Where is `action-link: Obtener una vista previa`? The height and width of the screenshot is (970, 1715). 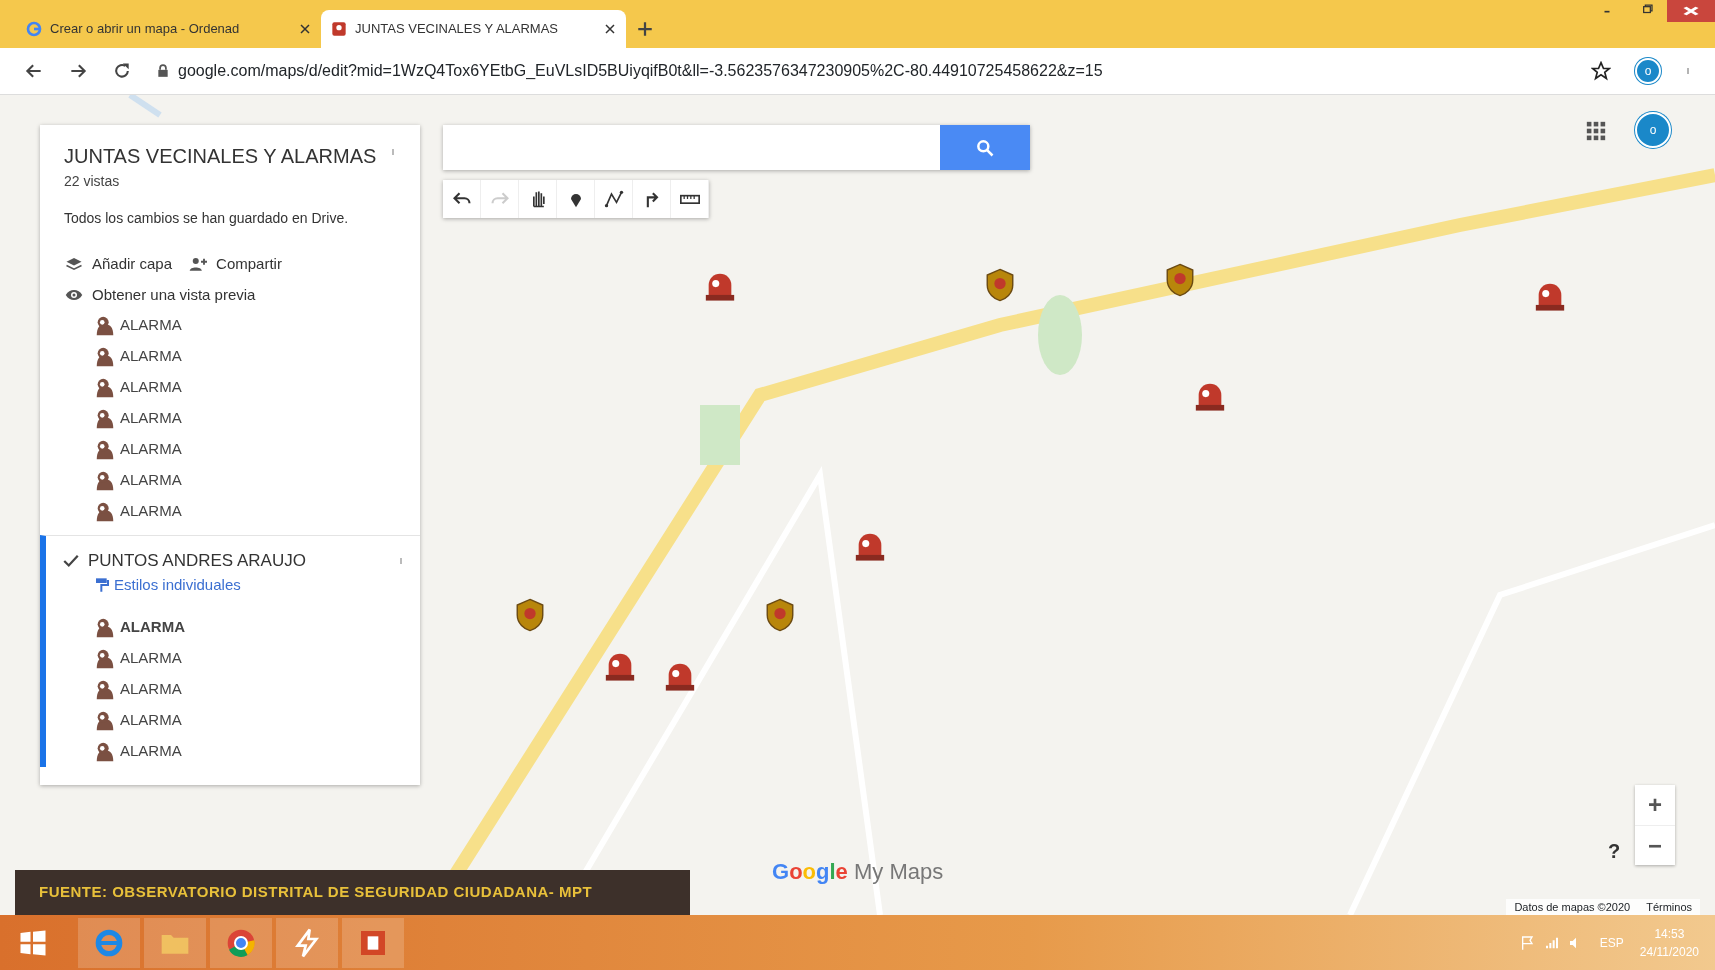
action-link: Obtener una vista previa is located at coordinates (160, 294).